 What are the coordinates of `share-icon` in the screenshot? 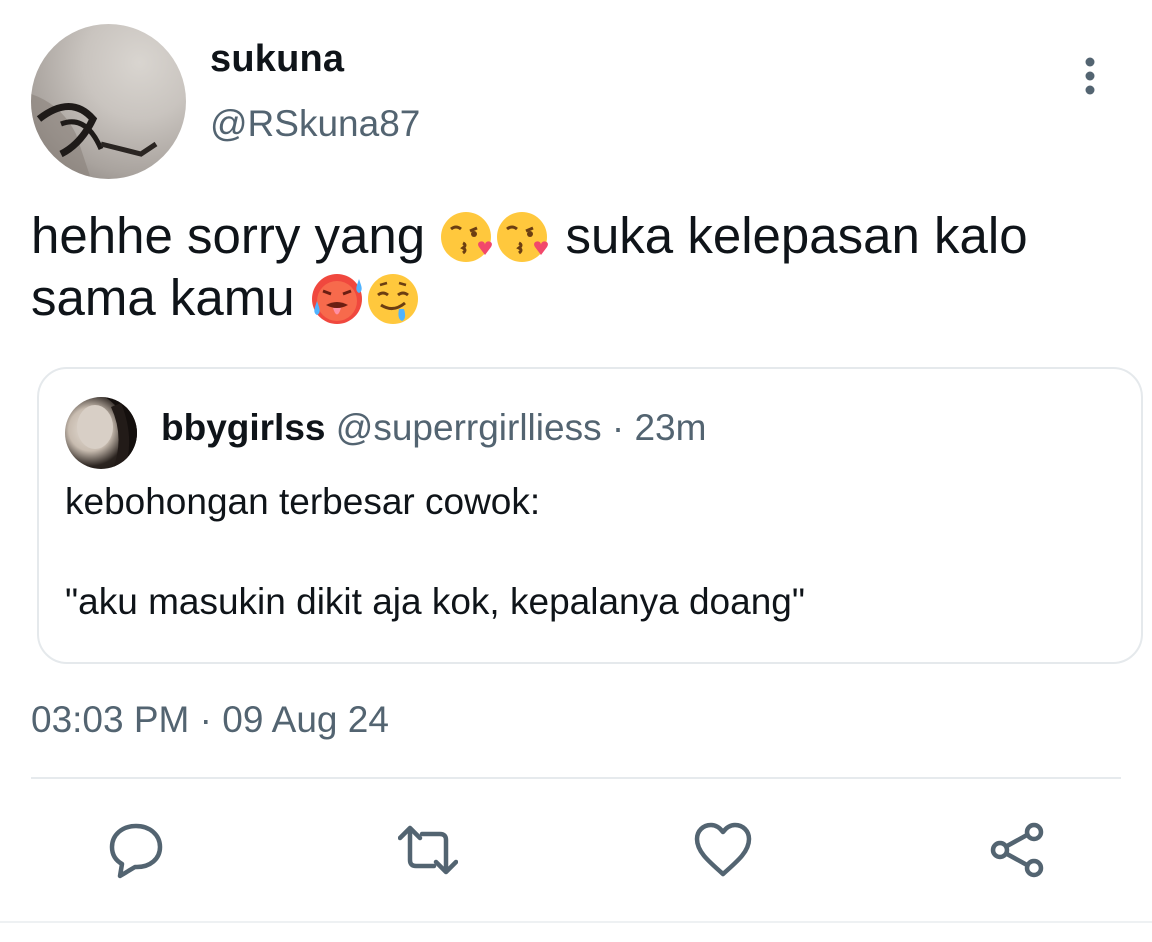 It's located at (1018, 850).